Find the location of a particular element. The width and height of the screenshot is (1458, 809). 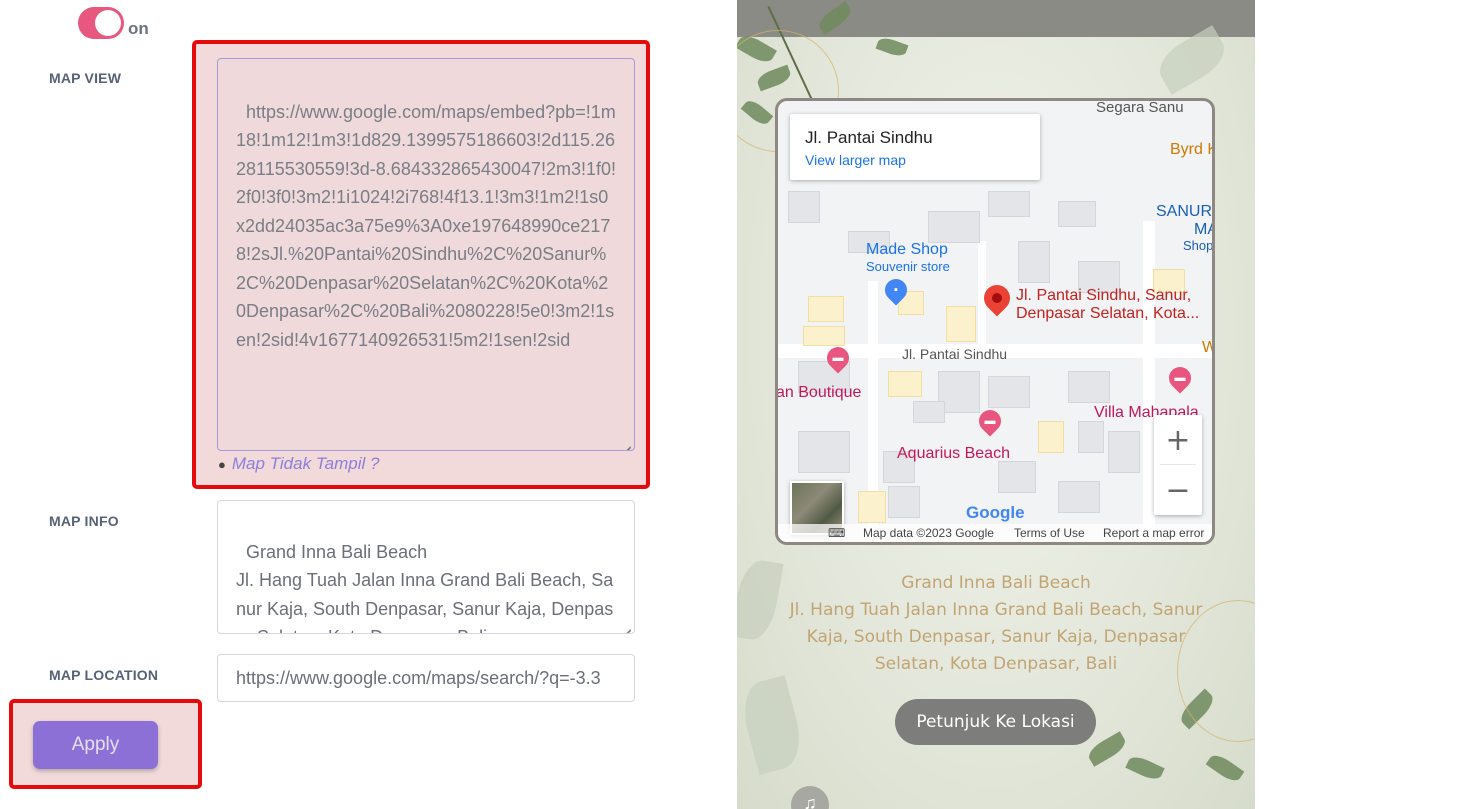

music-icon: ♫ is located at coordinates (810, 797).